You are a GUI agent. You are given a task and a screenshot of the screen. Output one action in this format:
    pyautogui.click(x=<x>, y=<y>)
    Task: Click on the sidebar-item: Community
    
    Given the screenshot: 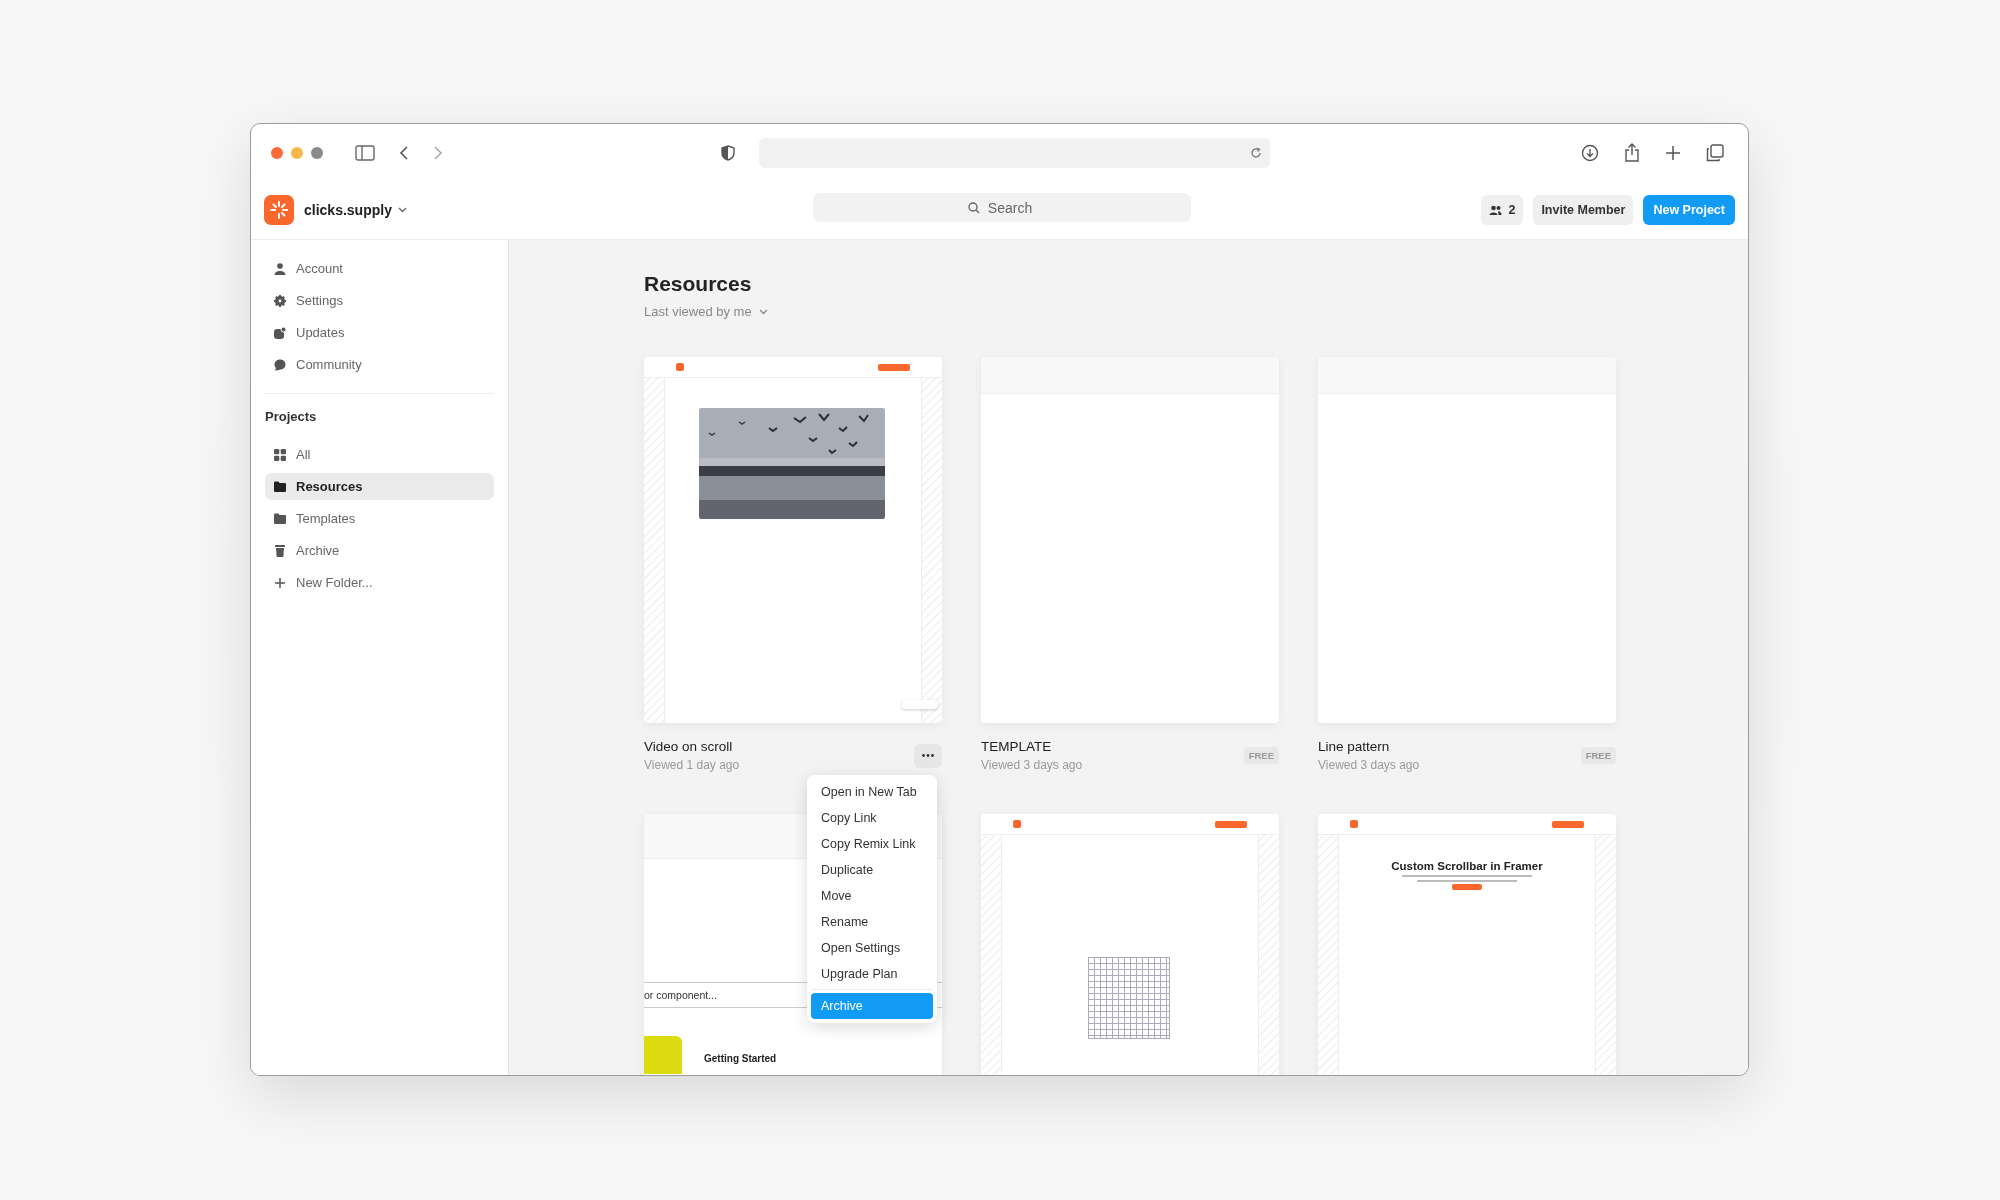 What is the action you would take?
    pyautogui.click(x=379, y=364)
    